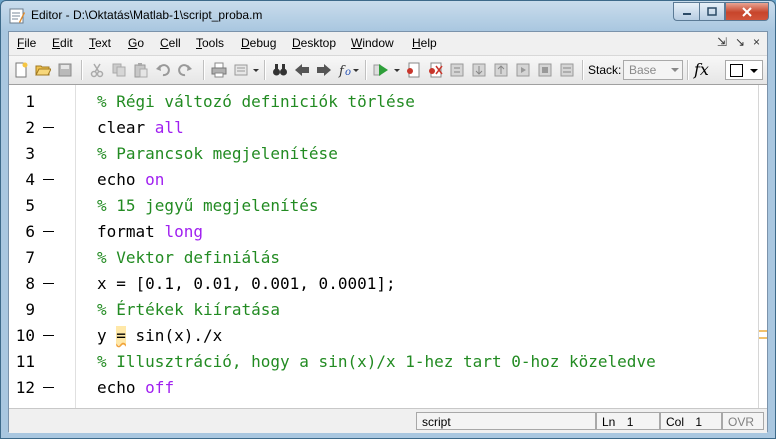  What do you see at coordinates (141, 70) in the screenshot?
I see `paste-icon` at bounding box center [141, 70].